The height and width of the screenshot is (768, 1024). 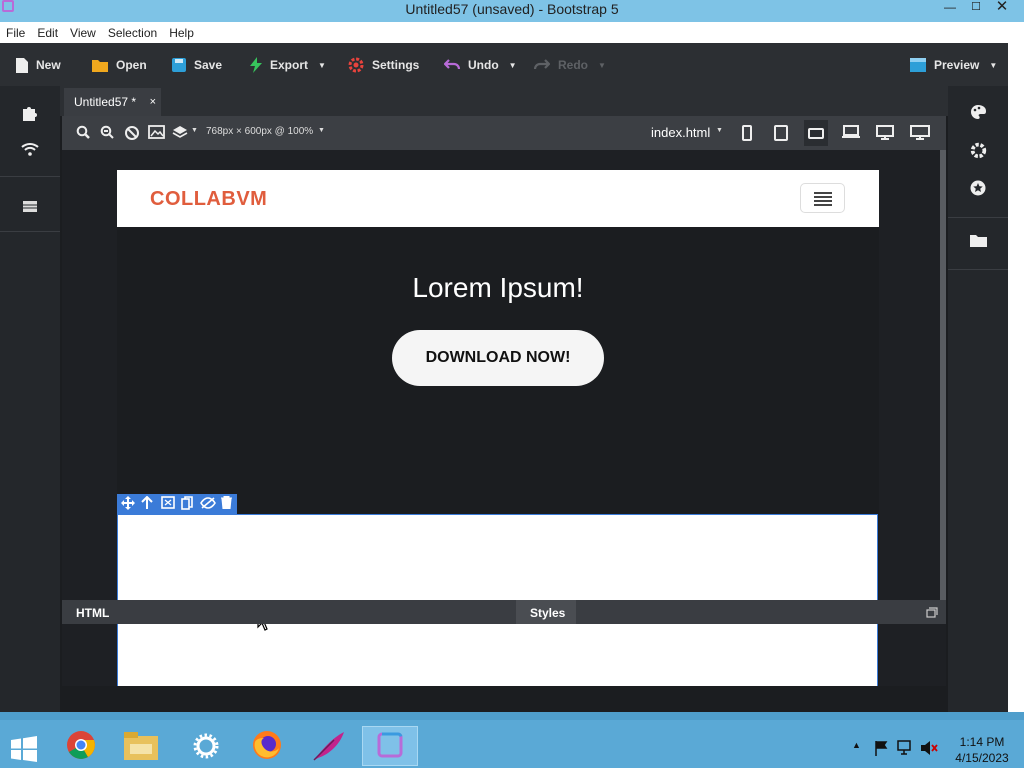 I want to click on export-label: Export, so click(x=289, y=65).